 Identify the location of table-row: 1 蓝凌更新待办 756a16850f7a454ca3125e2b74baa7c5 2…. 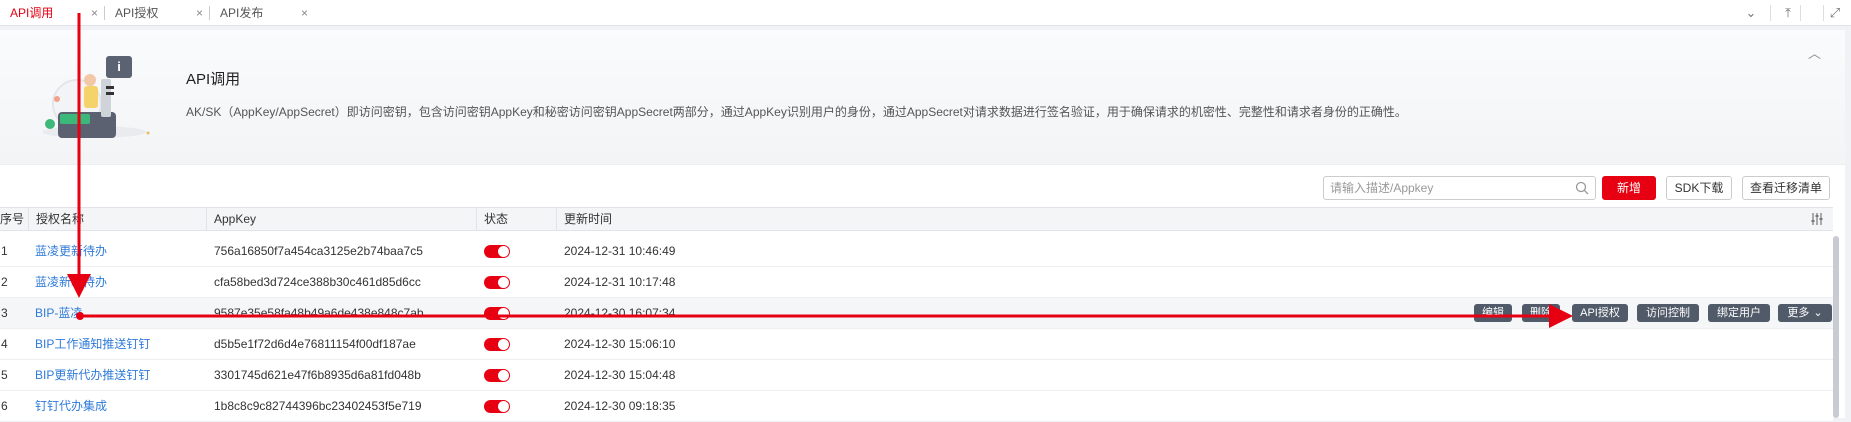
(916, 251).